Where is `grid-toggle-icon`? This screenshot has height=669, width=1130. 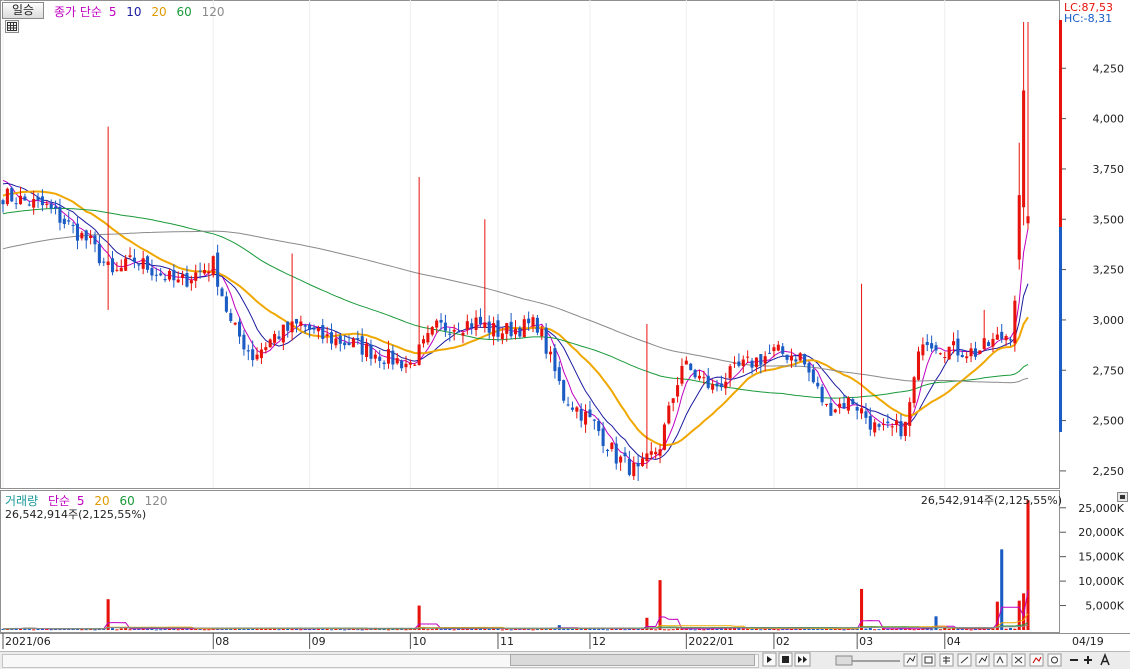 grid-toggle-icon is located at coordinates (12, 26).